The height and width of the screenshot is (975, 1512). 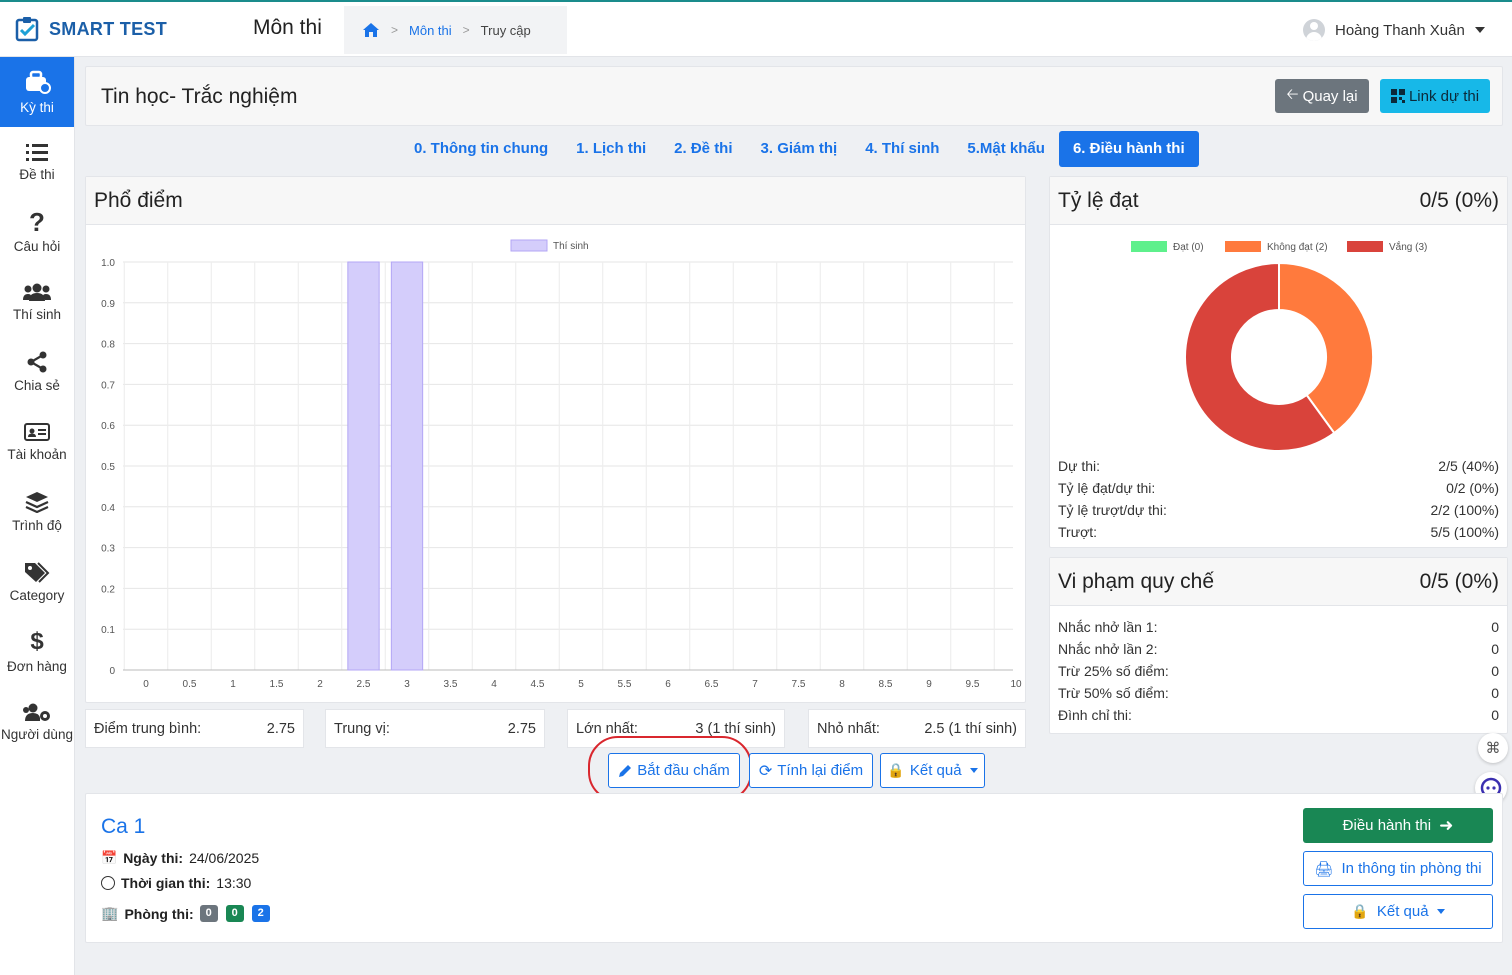 What do you see at coordinates (970, 728) in the screenshot?
I see `stat-value: 2.5 (1 thí sinh)` at bounding box center [970, 728].